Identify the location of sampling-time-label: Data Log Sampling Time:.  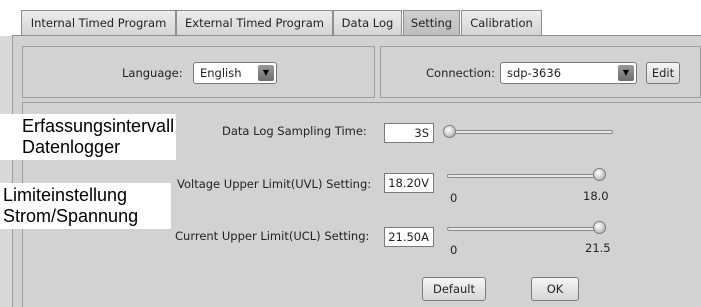
(294, 131).